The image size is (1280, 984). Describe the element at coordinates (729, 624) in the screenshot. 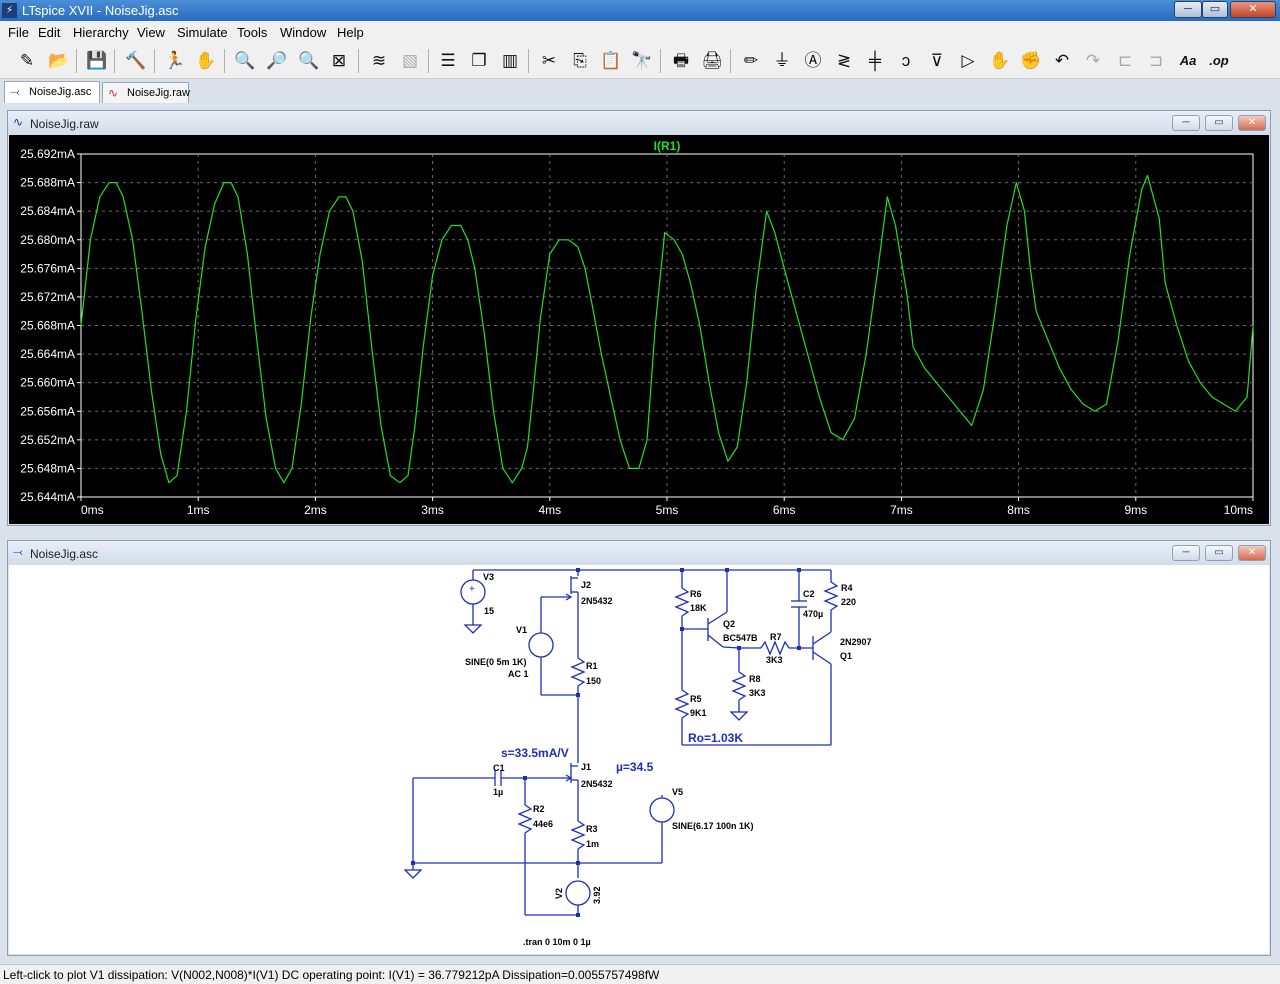

I see `q2-label: Q2` at that location.